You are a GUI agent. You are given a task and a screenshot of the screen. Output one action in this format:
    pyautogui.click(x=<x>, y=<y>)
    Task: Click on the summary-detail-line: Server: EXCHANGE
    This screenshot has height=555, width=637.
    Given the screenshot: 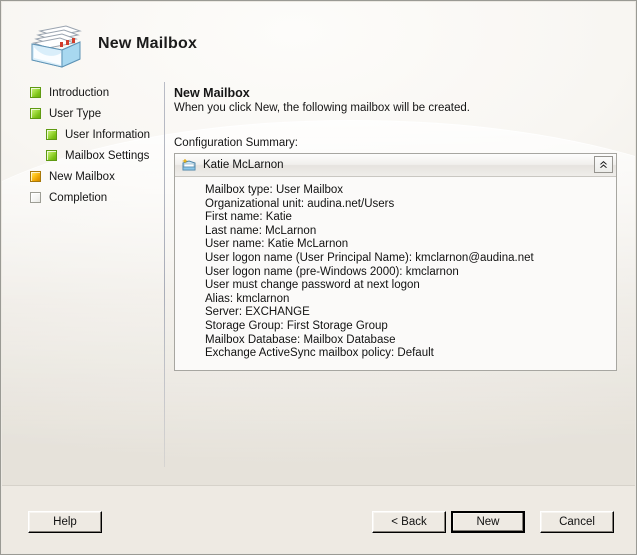 What is the action you would take?
    pyautogui.click(x=257, y=312)
    